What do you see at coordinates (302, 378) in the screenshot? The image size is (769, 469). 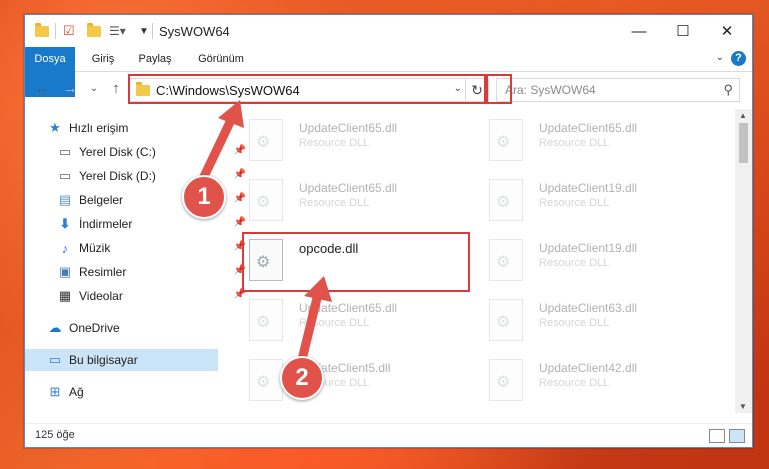 I see `step-2-badge: 2` at bounding box center [302, 378].